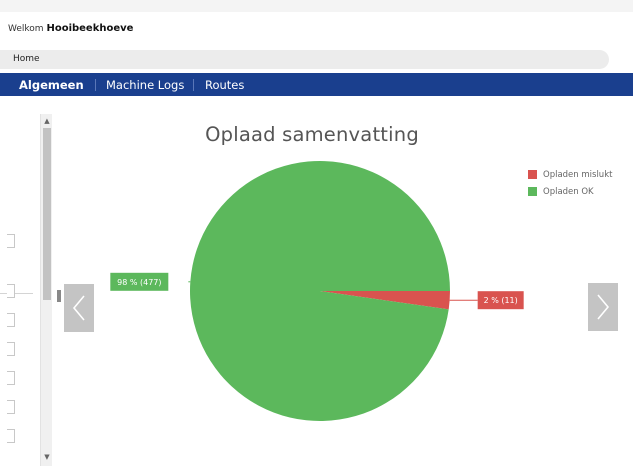 The height and width of the screenshot is (466, 633). Describe the element at coordinates (26, 59) in the screenshot. I see `breadcrumb-home-link: Home` at that location.